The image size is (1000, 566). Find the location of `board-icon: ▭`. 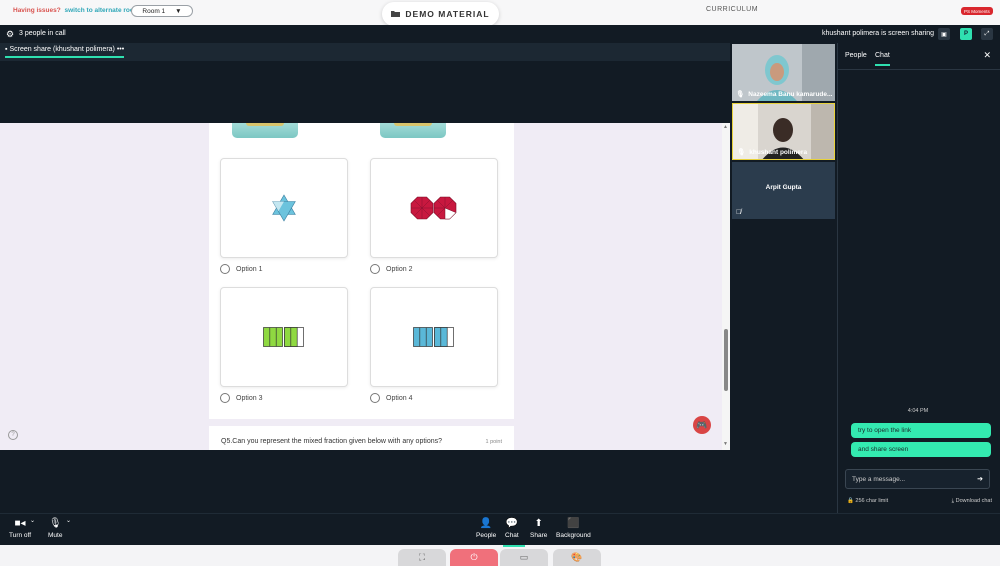

board-icon: ▭ is located at coordinates (524, 557).